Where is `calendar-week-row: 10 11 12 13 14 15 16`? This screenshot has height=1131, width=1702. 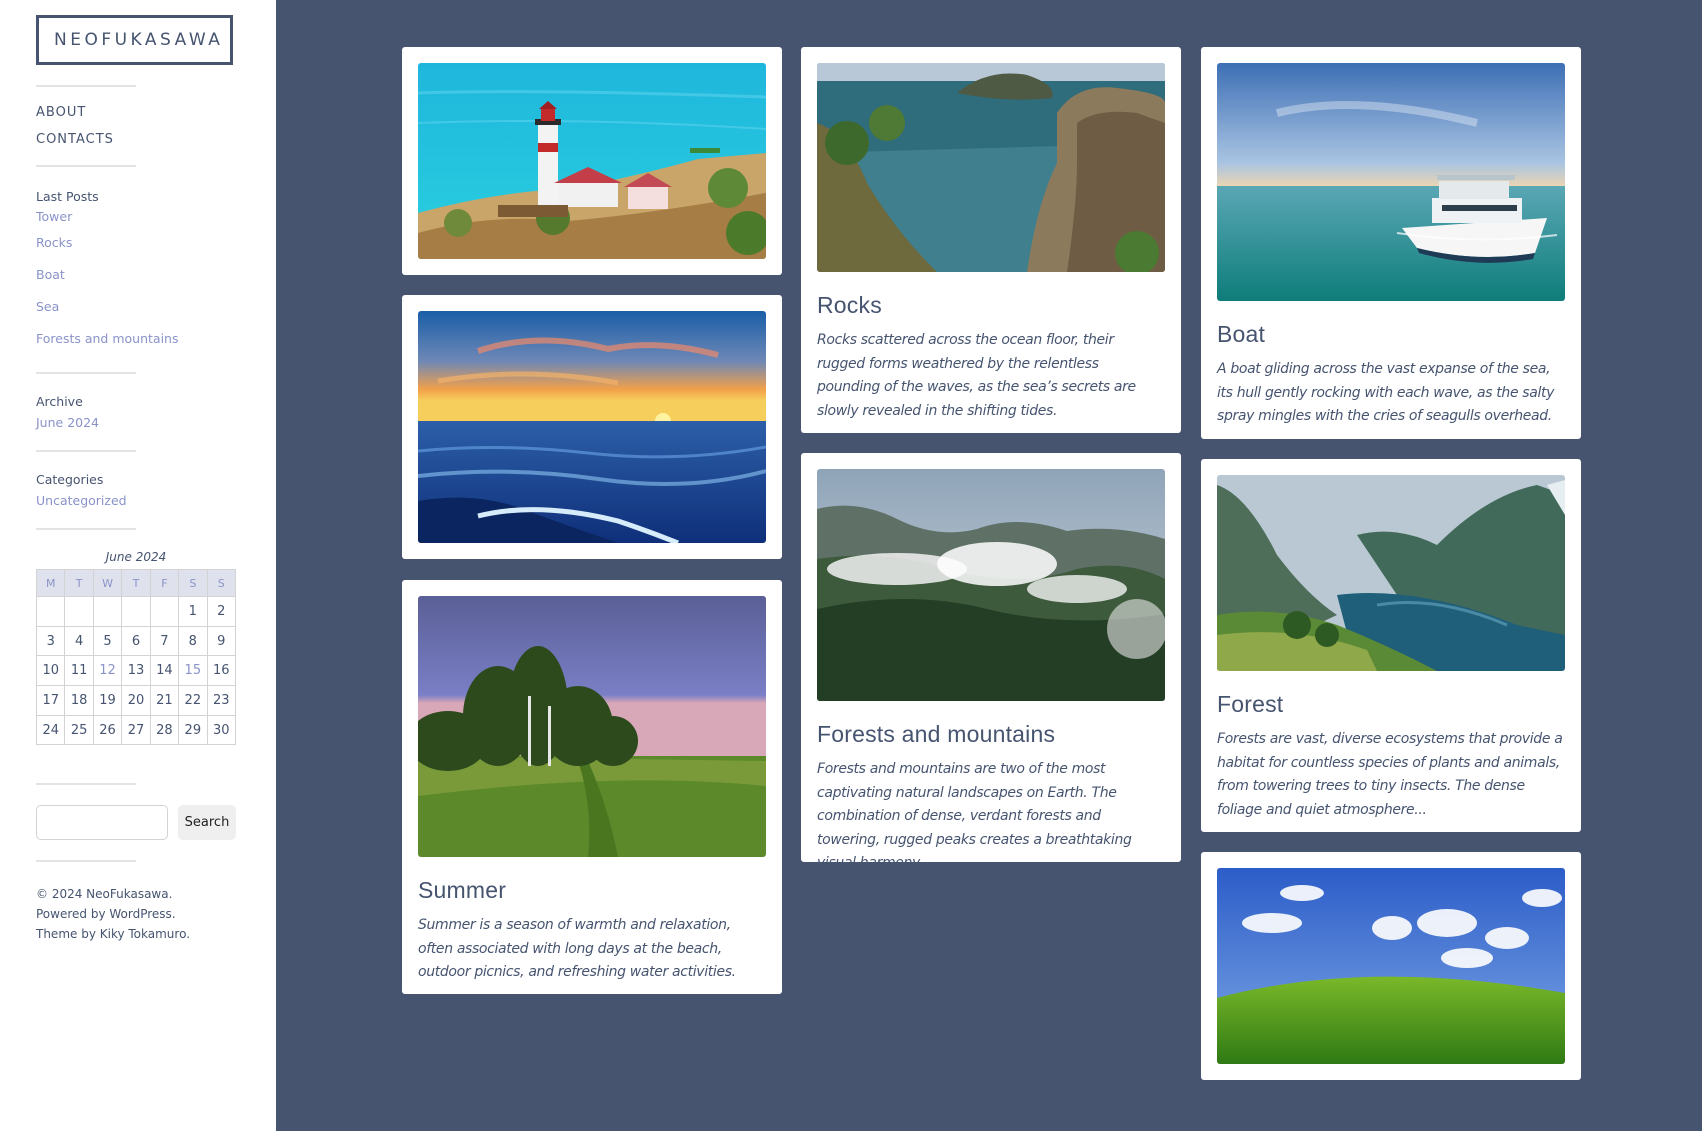
calendar-week-row: 10 11 12 13 14 15 16 is located at coordinates (136, 671).